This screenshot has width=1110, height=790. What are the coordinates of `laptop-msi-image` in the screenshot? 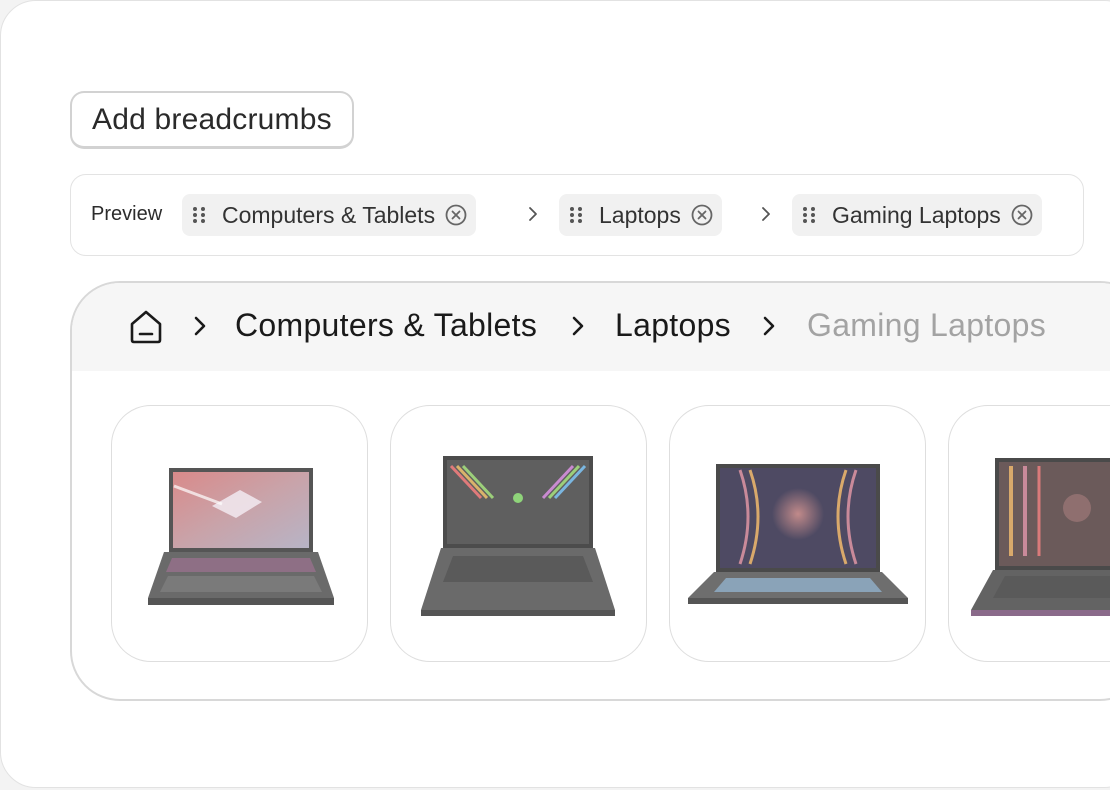 It's located at (798, 534).